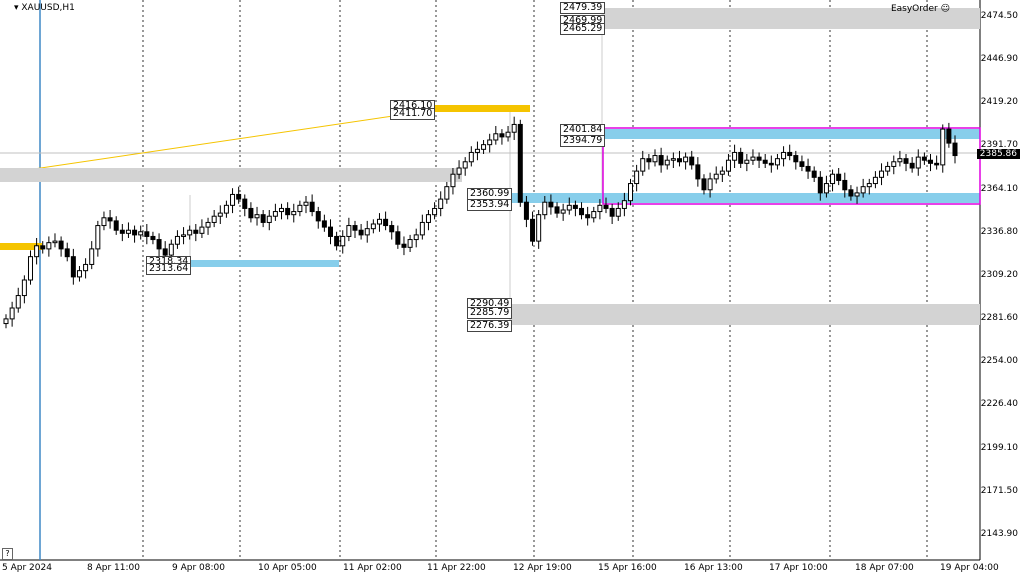 The width and height of the screenshot is (1024, 576). What do you see at coordinates (745, 198) in the screenshot?
I see `support-zone-blue` at bounding box center [745, 198].